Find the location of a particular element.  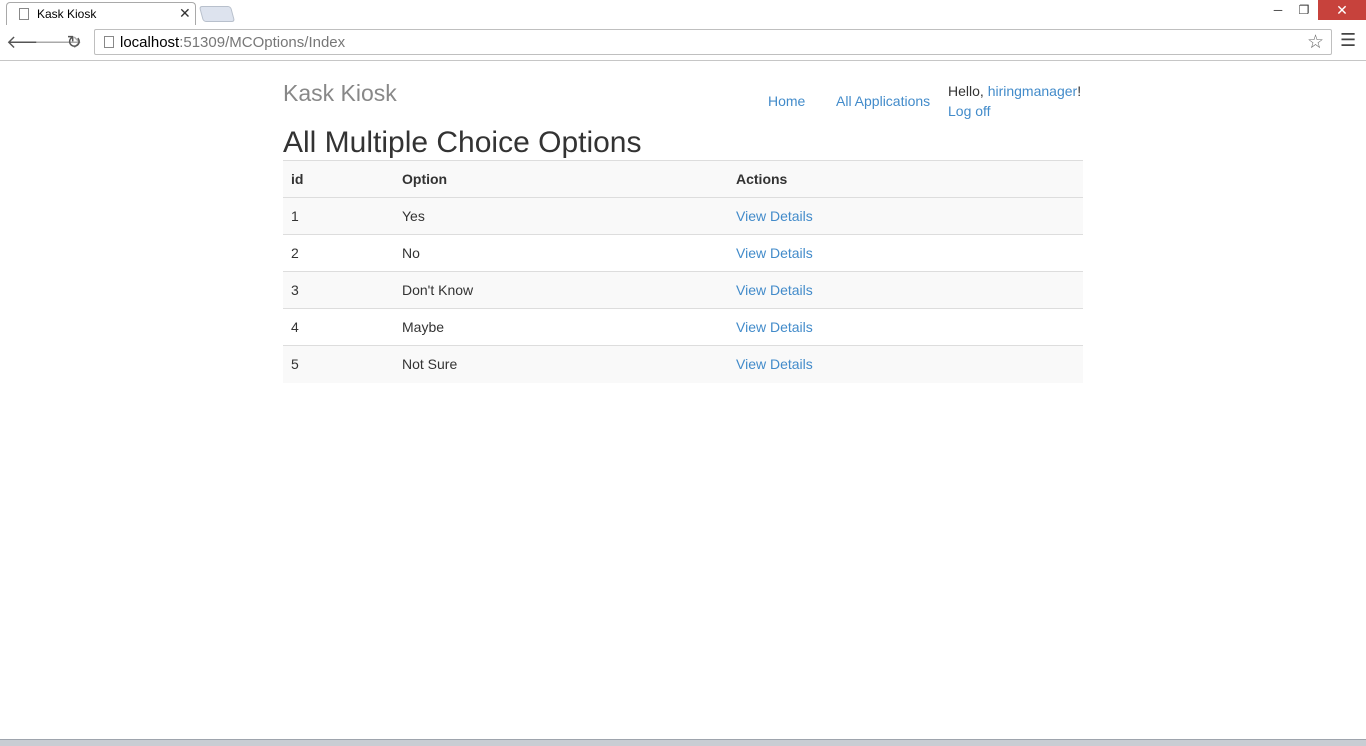

nav-all-applications-link: All Applications is located at coordinates (883, 101).